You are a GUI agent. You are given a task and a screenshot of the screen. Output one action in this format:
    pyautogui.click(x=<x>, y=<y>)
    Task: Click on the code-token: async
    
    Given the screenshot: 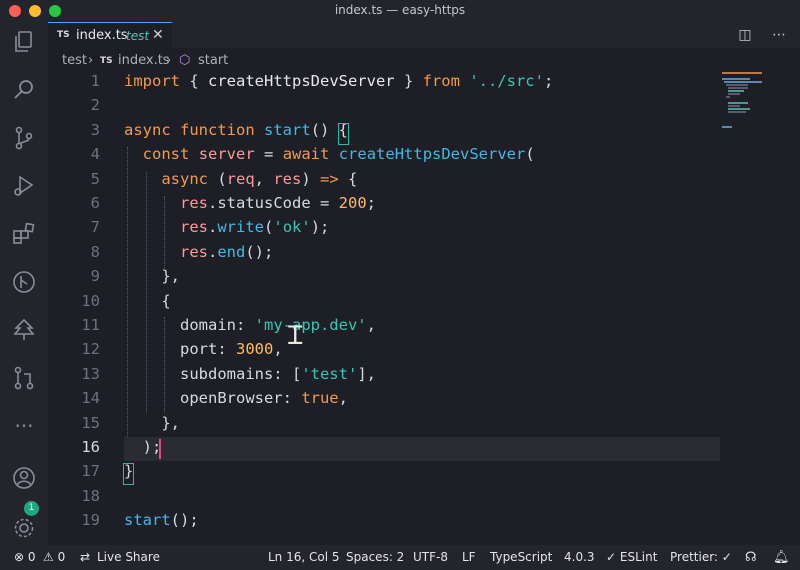 What is the action you would take?
    pyautogui.click(x=147, y=129)
    